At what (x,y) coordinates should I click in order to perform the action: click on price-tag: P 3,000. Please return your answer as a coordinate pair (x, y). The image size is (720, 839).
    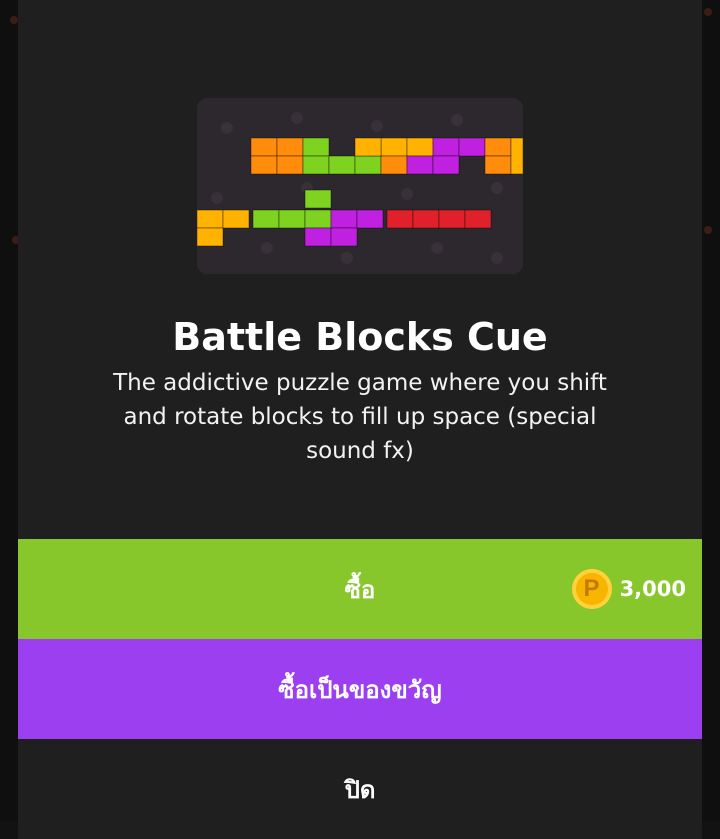
    Looking at the image, I should click on (628, 589).